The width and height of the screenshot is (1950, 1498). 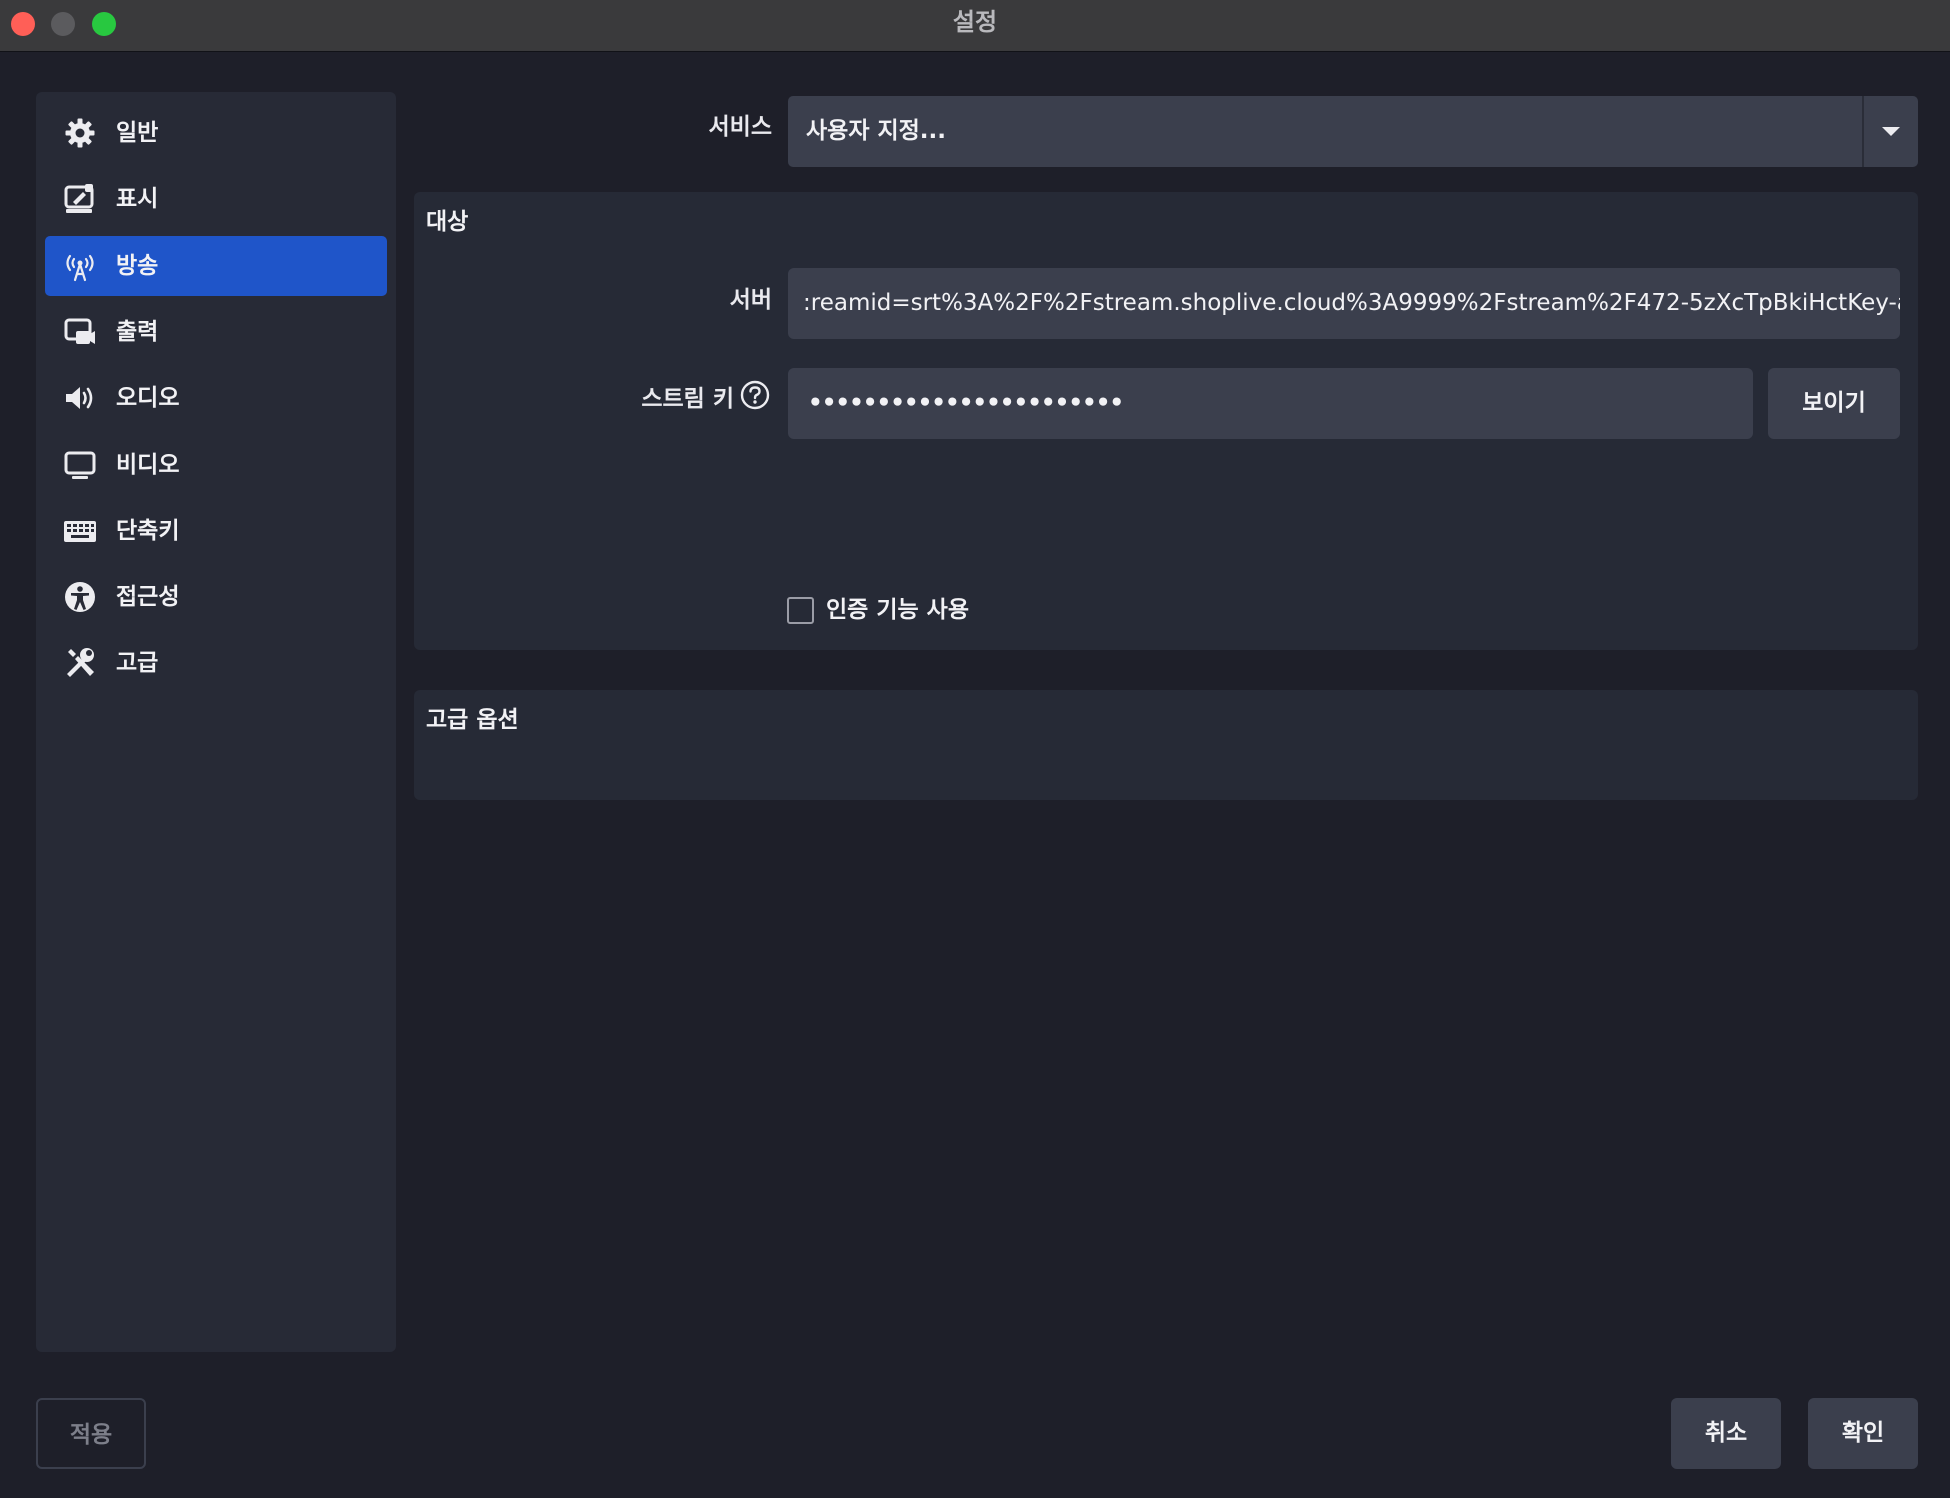 I want to click on output-icon, so click(x=80, y=332).